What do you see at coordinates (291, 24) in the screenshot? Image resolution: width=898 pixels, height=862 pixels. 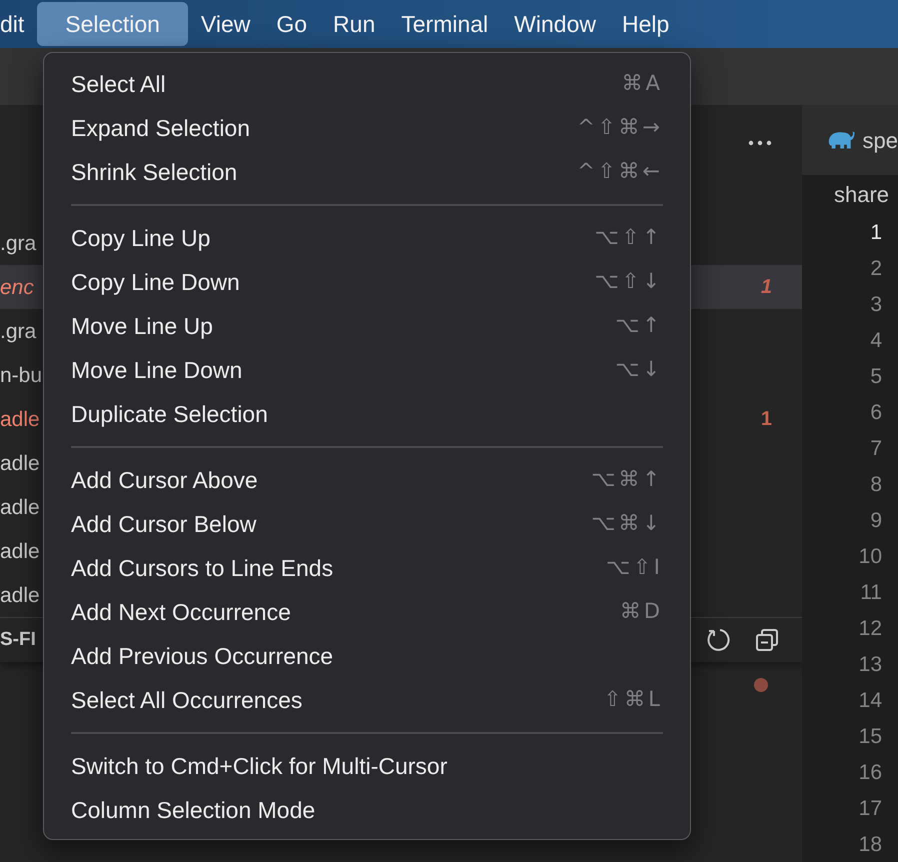 I see `menu-bar-item: Go` at bounding box center [291, 24].